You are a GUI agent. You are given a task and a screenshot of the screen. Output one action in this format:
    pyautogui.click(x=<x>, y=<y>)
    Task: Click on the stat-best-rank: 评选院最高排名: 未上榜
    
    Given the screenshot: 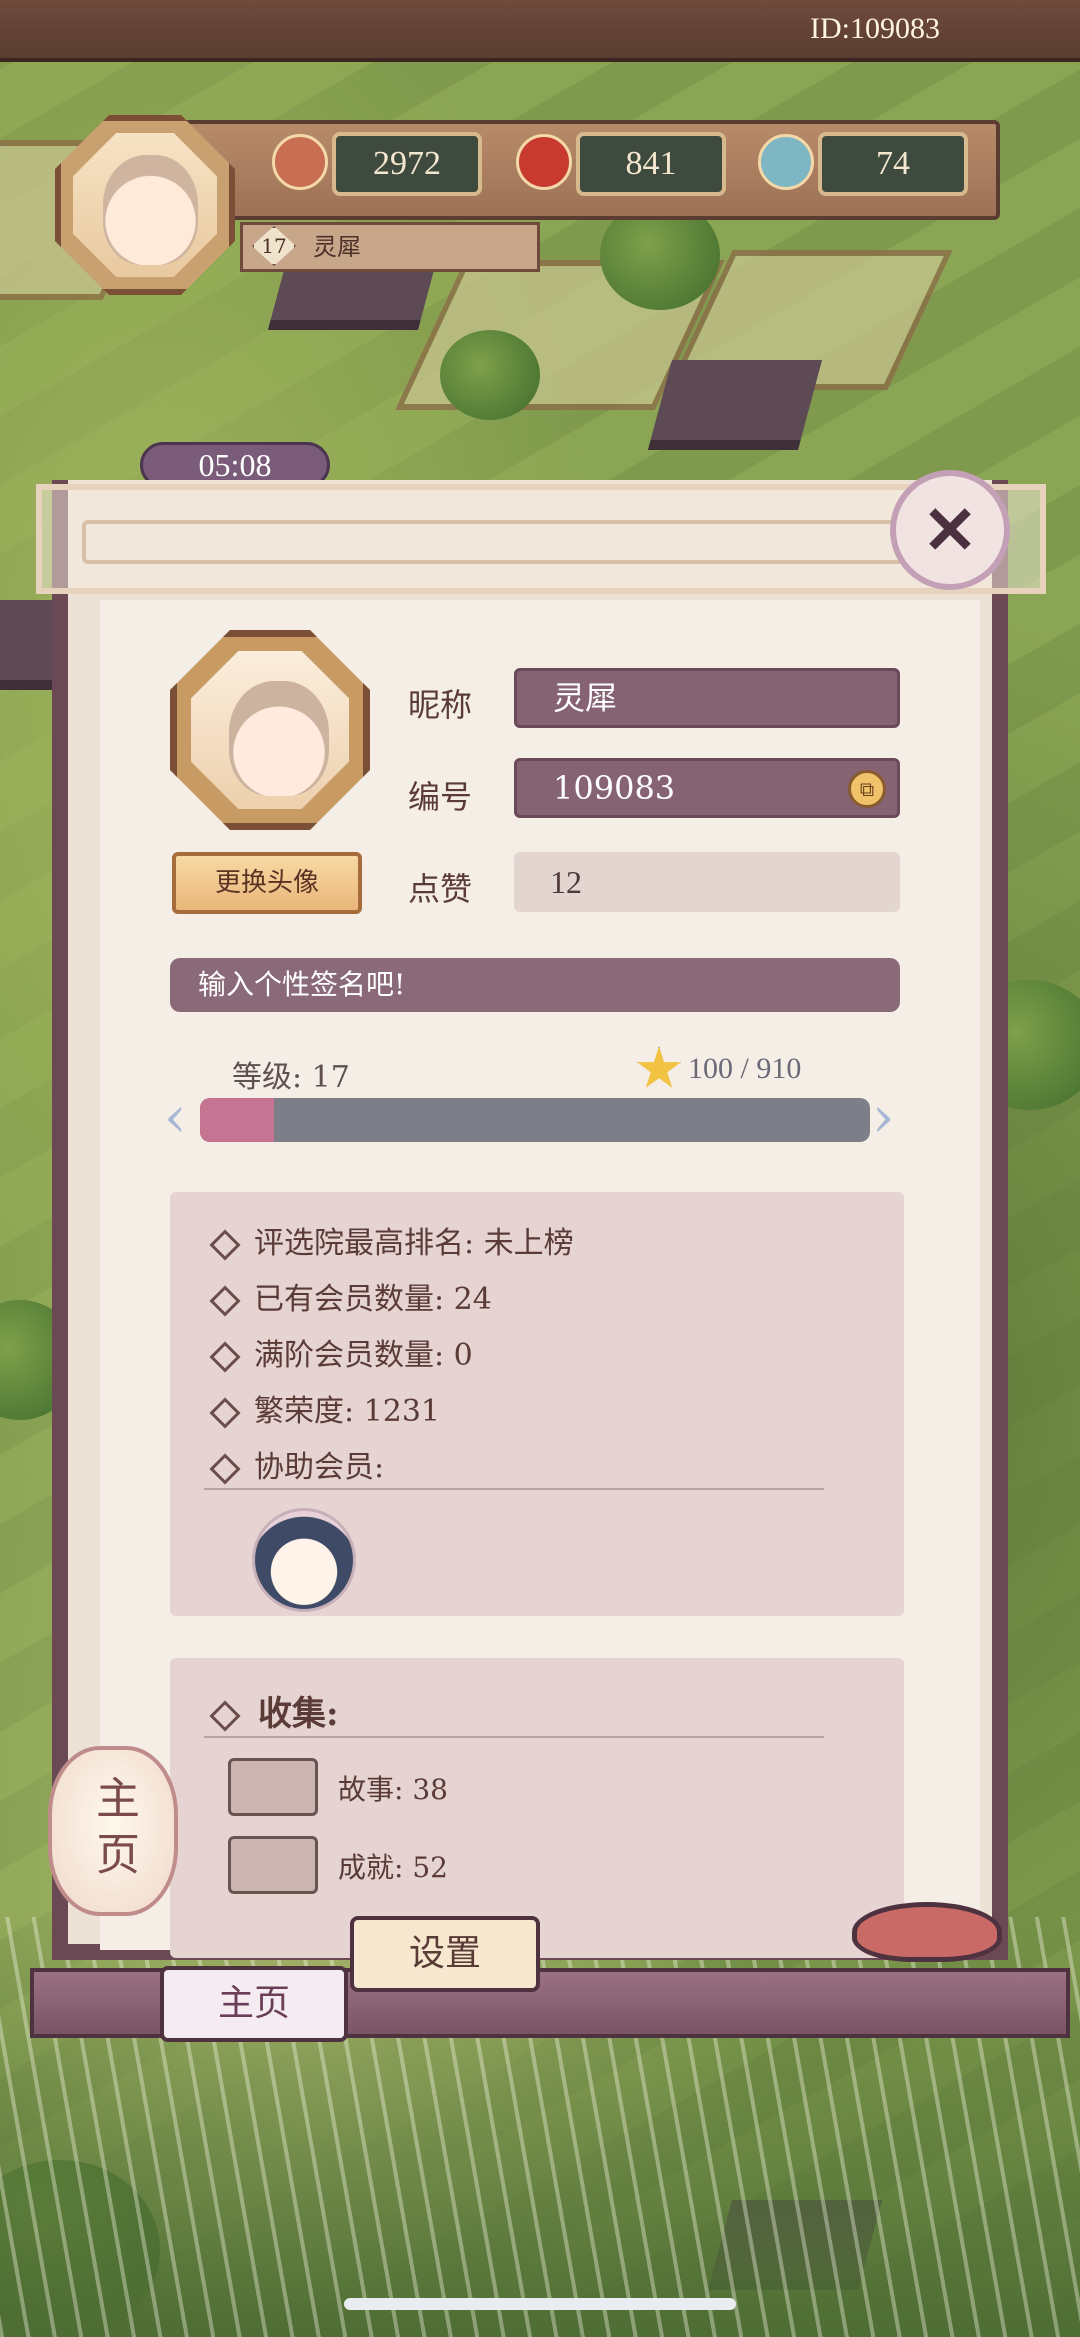 What is the action you would take?
    pyautogui.click(x=391, y=1240)
    